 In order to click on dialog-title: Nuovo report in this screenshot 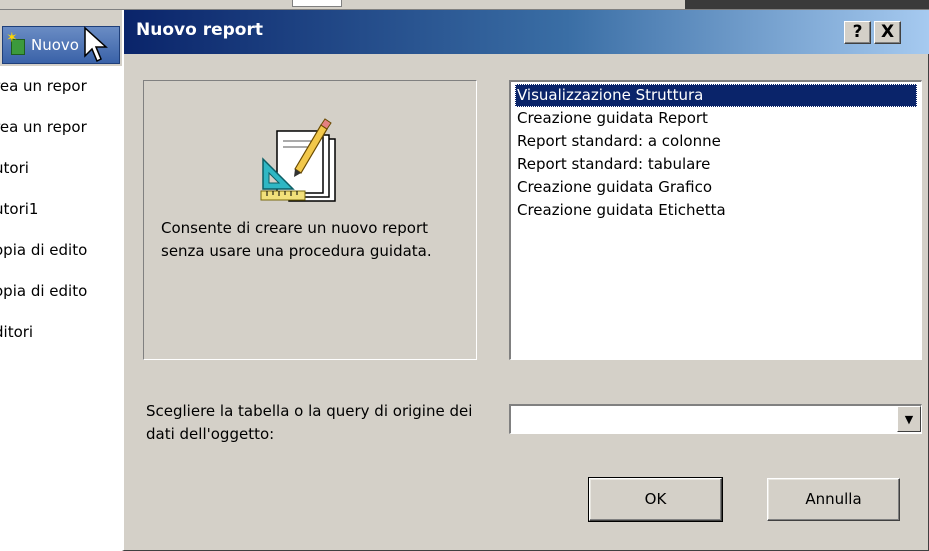, I will do `click(199, 30)`.